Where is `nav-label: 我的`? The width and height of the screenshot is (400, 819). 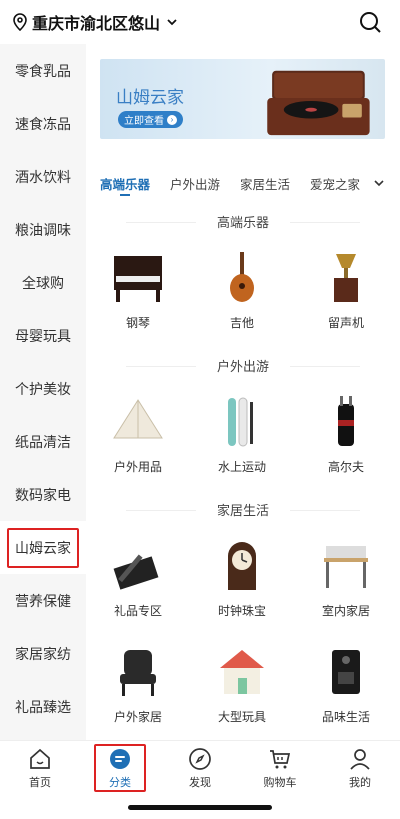 nav-label: 我的 is located at coordinates (360, 782).